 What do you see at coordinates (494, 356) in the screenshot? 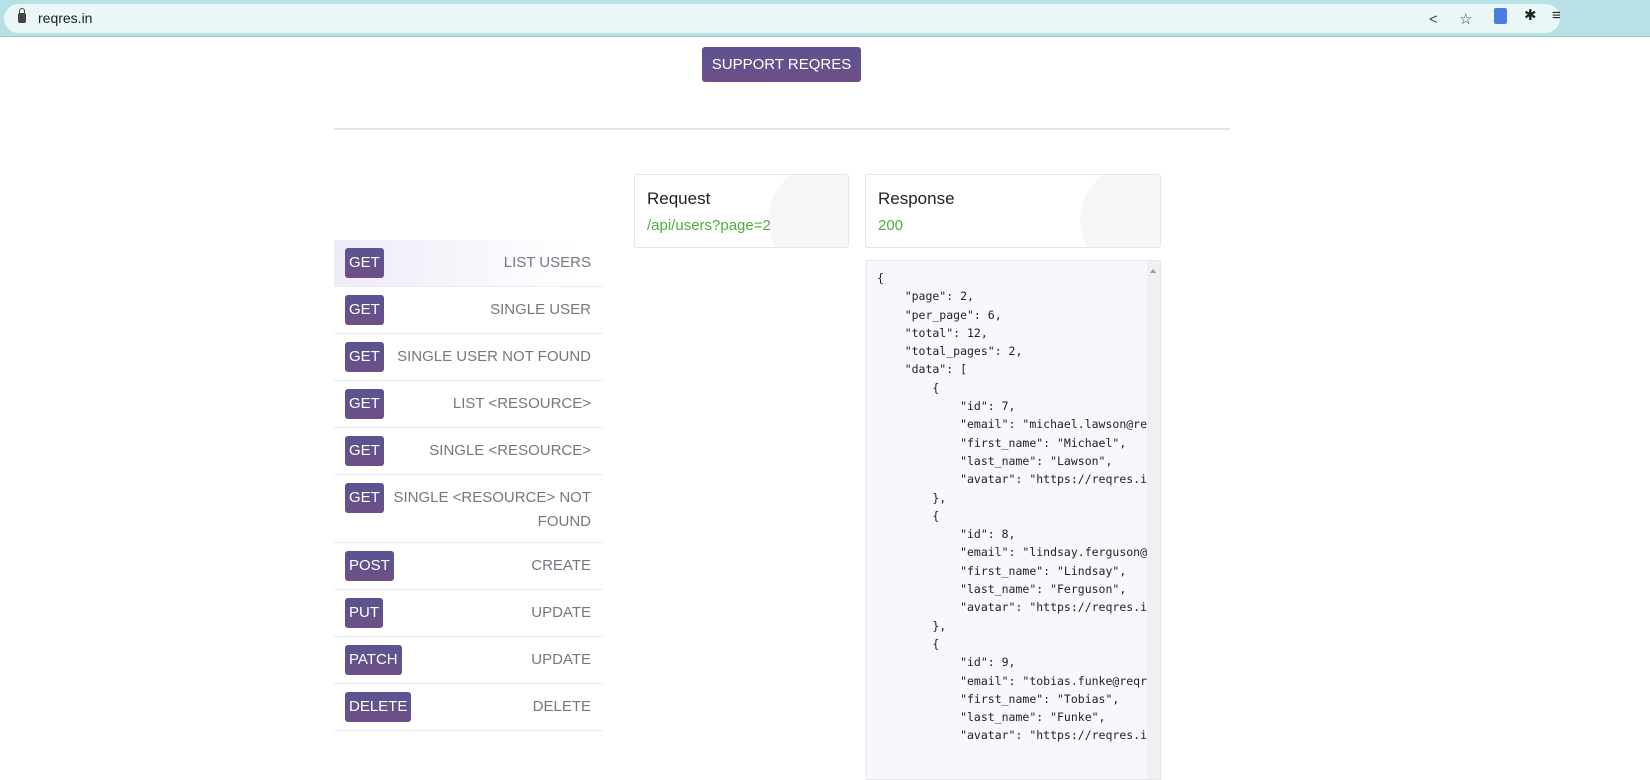
I see `endpoint-label: SINGLE USER NOT FOUND` at bounding box center [494, 356].